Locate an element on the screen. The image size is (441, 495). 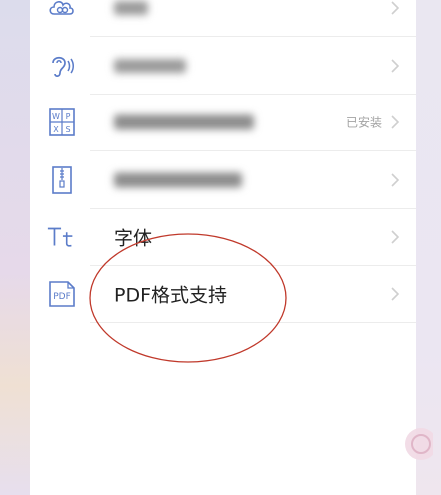
background-right-strip is located at coordinates (428, 247).